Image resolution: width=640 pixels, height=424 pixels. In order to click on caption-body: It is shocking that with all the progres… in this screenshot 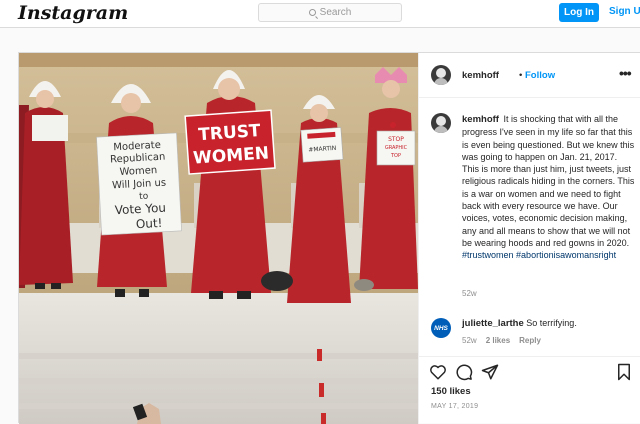, I will do `click(548, 181)`.